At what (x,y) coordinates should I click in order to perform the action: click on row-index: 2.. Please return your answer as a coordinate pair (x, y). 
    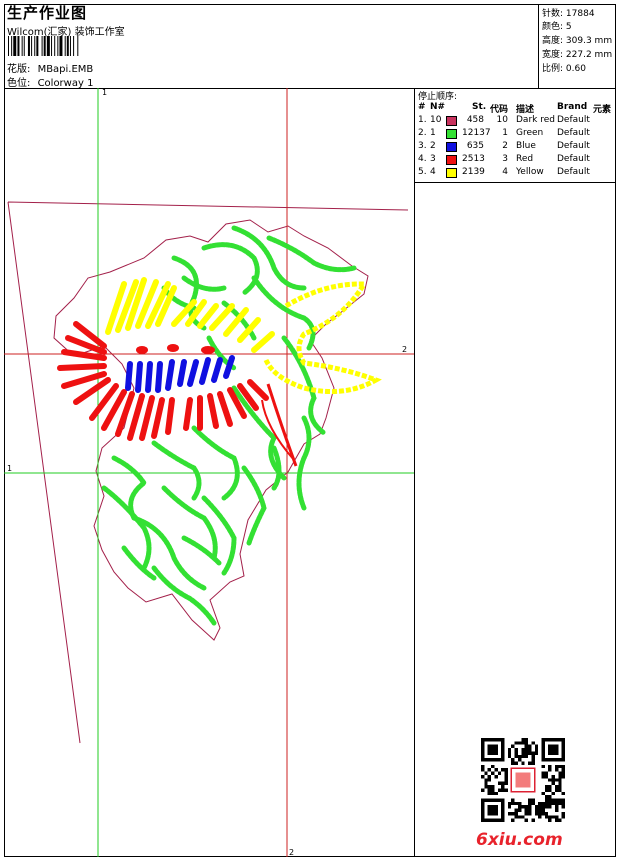
    Looking at the image, I should click on (422, 133).